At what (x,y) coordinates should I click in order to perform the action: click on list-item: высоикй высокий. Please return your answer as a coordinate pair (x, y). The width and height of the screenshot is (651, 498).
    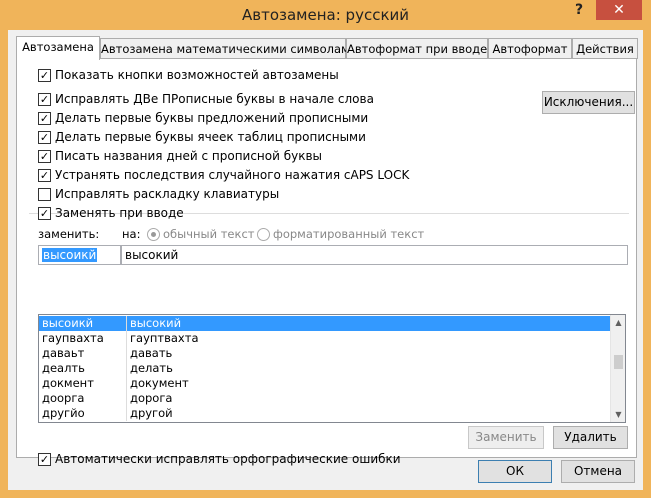
    Looking at the image, I should click on (324, 323).